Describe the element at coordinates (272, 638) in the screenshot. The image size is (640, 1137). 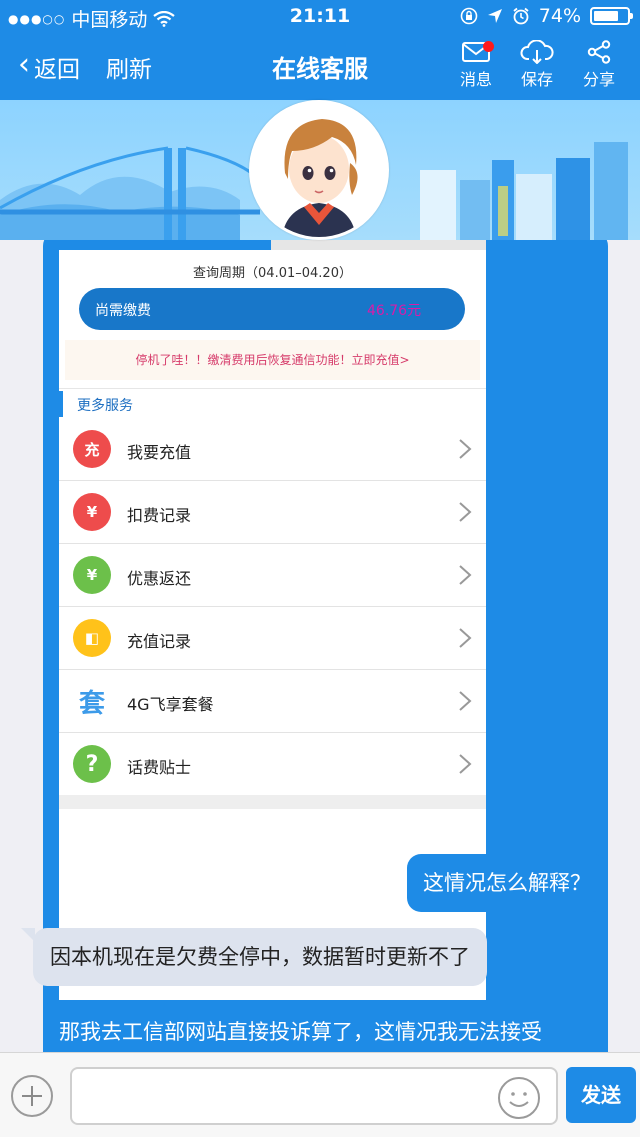
I see `menu-item-recharge-history: ◧ 充值记录` at that location.